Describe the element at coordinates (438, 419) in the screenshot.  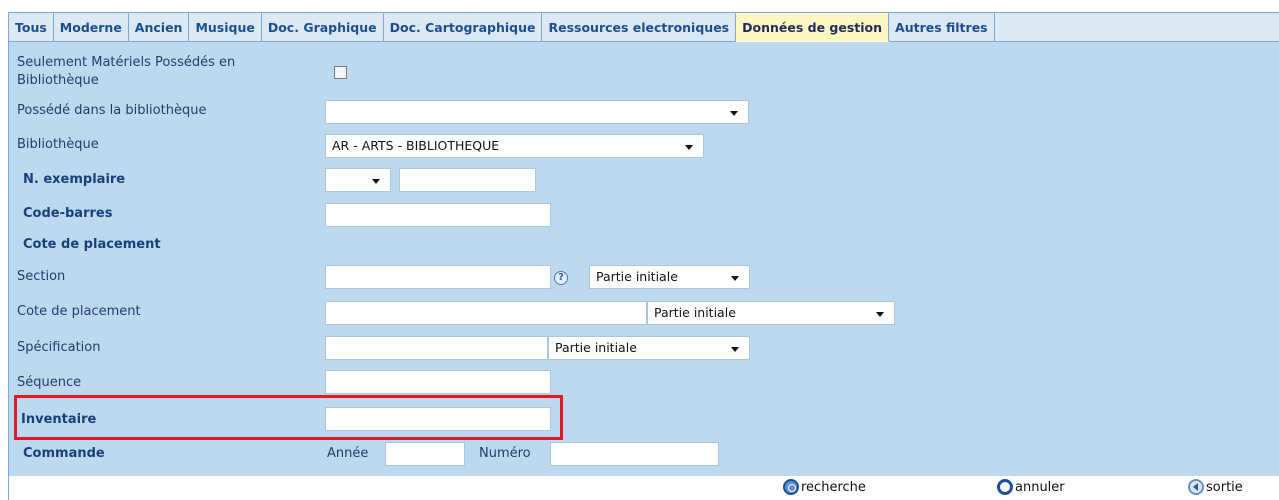
I see `inventory-input` at that location.